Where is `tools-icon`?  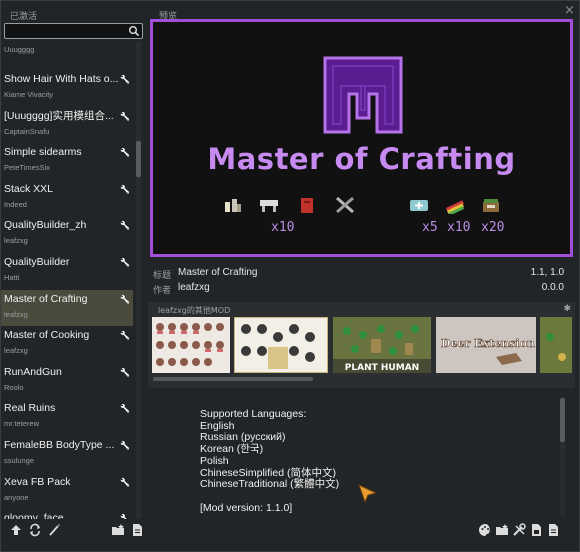
tools-icon is located at coordinates (519, 530).